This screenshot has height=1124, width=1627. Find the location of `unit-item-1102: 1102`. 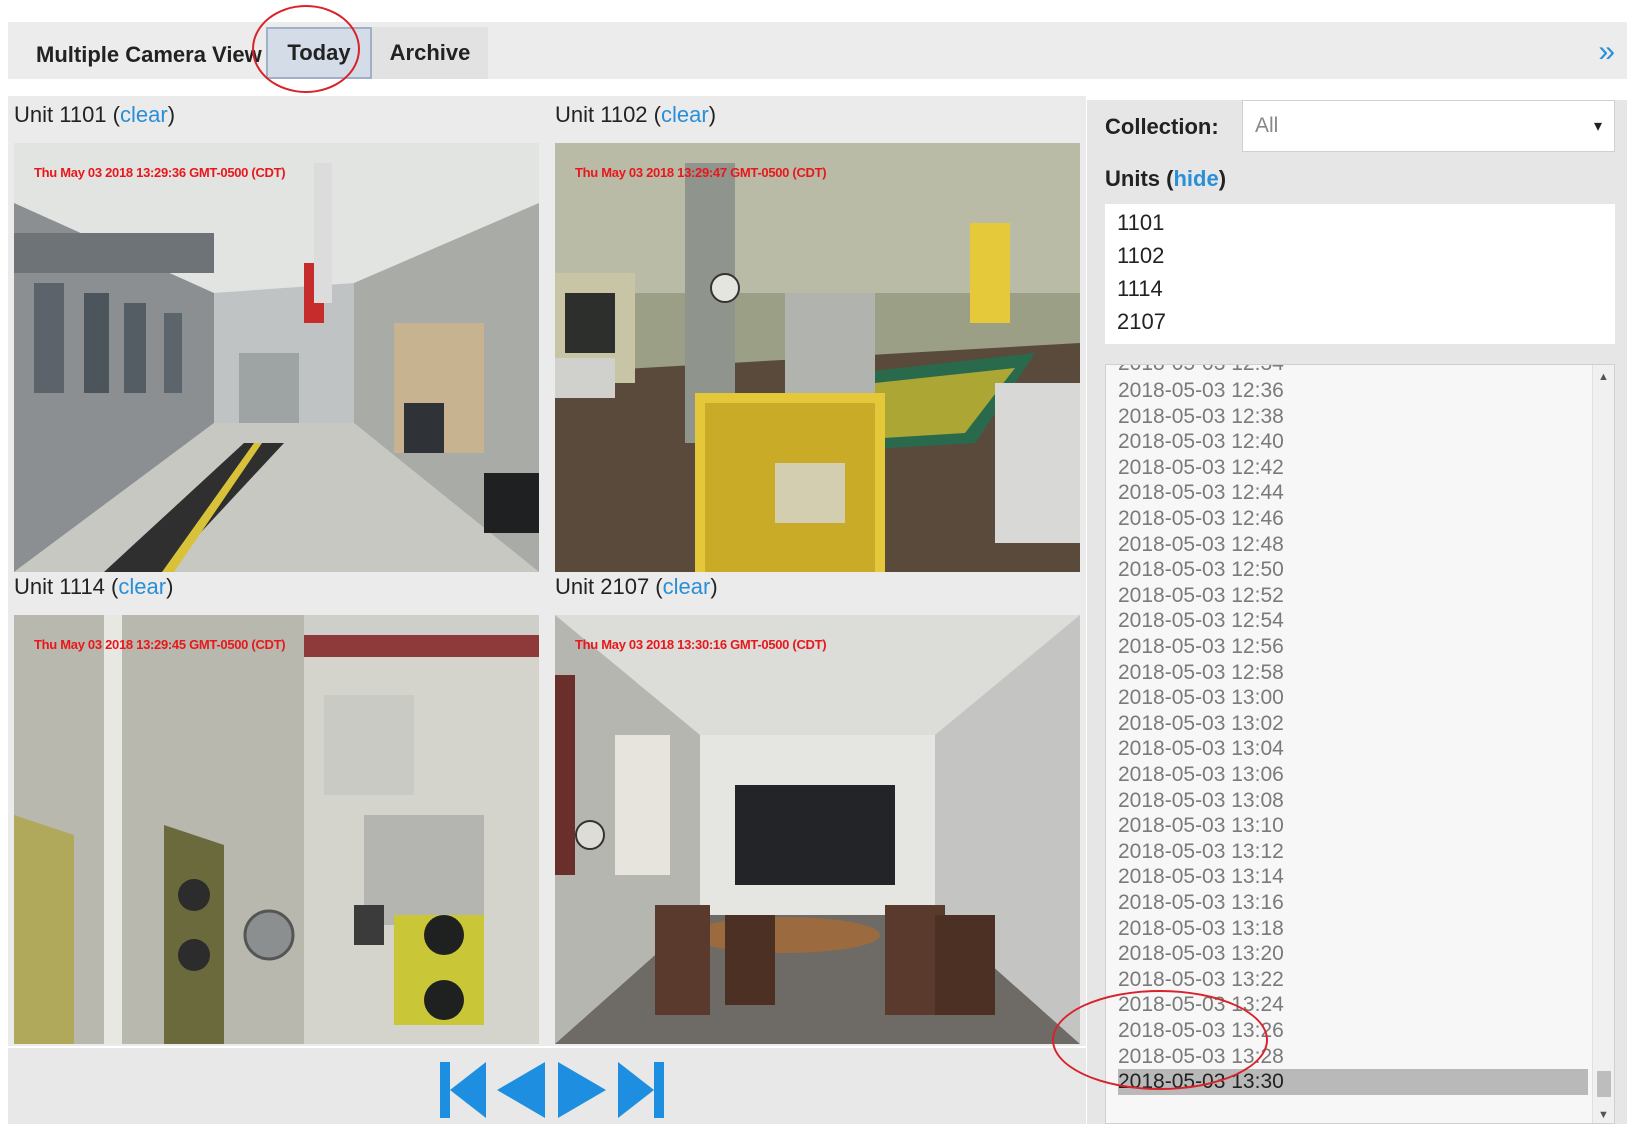

unit-item-1102: 1102 is located at coordinates (1140, 256).